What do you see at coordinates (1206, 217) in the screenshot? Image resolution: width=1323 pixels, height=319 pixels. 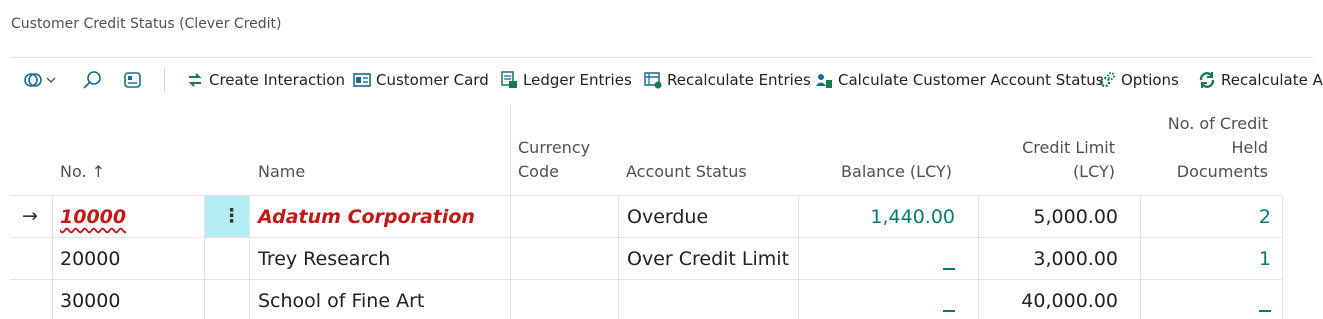 I see `credit-held-documents-link: 2` at bounding box center [1206, 217].